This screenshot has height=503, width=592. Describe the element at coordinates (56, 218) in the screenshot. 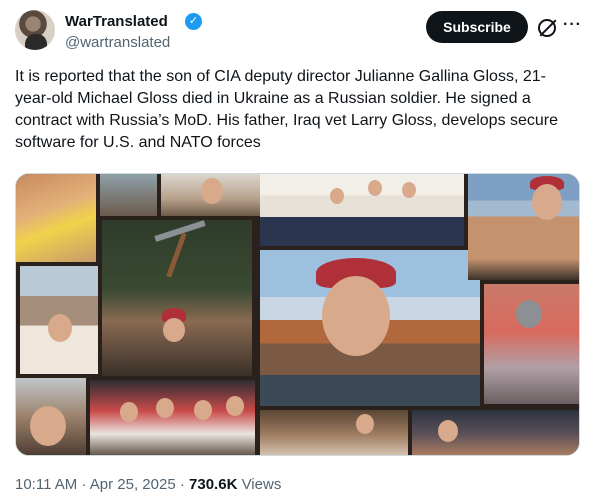

I see `collage-photo-child` at that location.